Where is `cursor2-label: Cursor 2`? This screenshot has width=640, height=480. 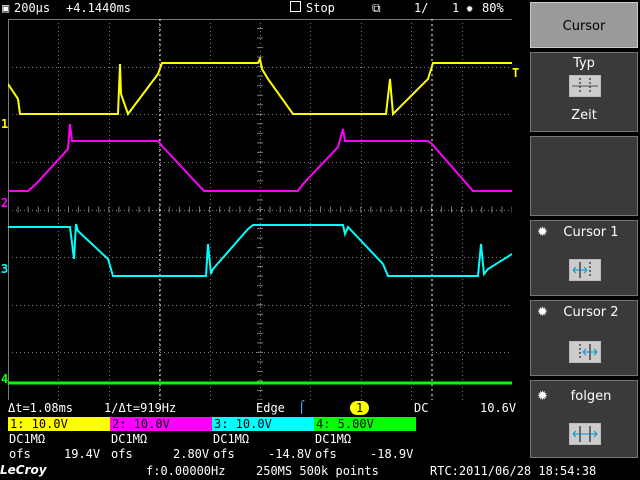
cursor2-label: Cursor 2 is located at coordinates (591, 312).